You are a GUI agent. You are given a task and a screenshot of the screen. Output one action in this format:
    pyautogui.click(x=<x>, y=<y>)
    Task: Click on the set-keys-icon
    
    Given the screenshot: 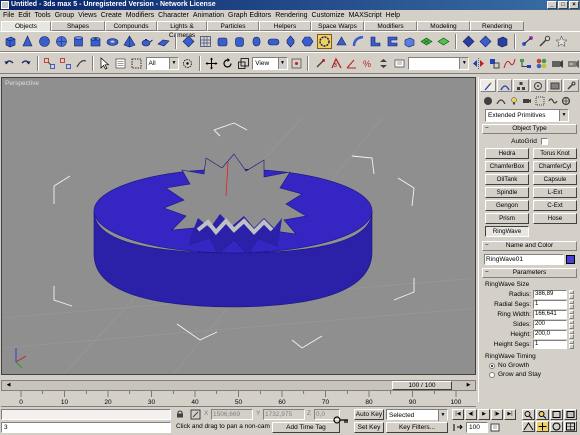 What is the action you would take?
    pyautogui.click(x=341, y=420)
    